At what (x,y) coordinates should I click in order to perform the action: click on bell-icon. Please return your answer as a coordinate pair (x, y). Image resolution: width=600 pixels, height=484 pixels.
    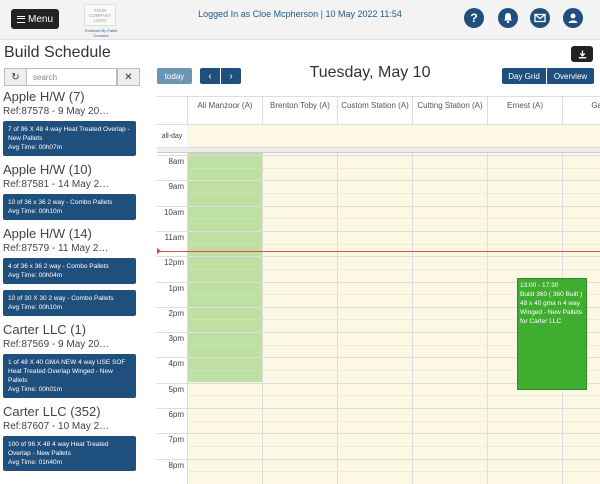
    Looking at the image, I should click on (508, 18).